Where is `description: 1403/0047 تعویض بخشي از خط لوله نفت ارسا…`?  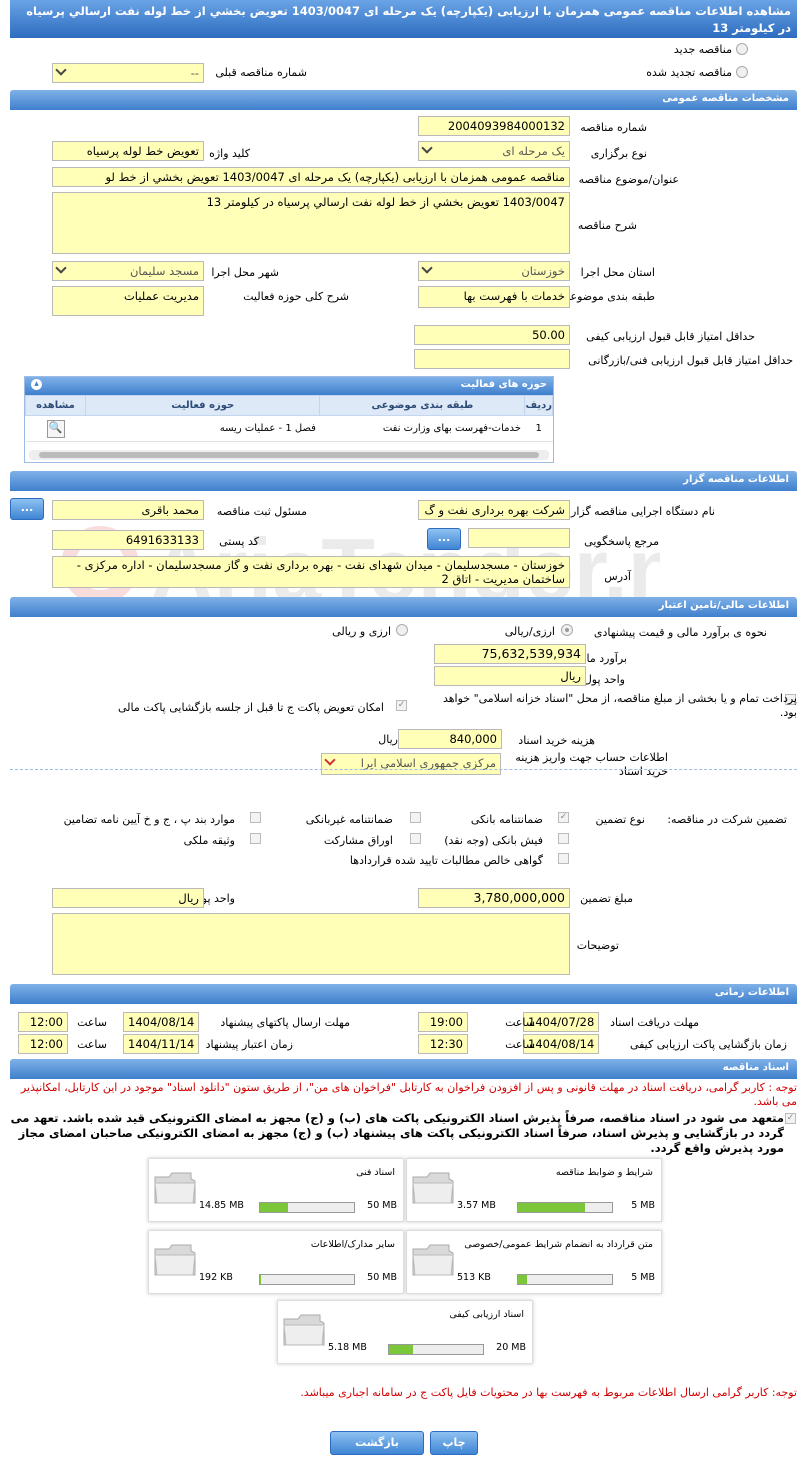
description: 1403/0047 تعویض بخشي از خط لوله نفت ارسا… is located at coordinates (311, 223).